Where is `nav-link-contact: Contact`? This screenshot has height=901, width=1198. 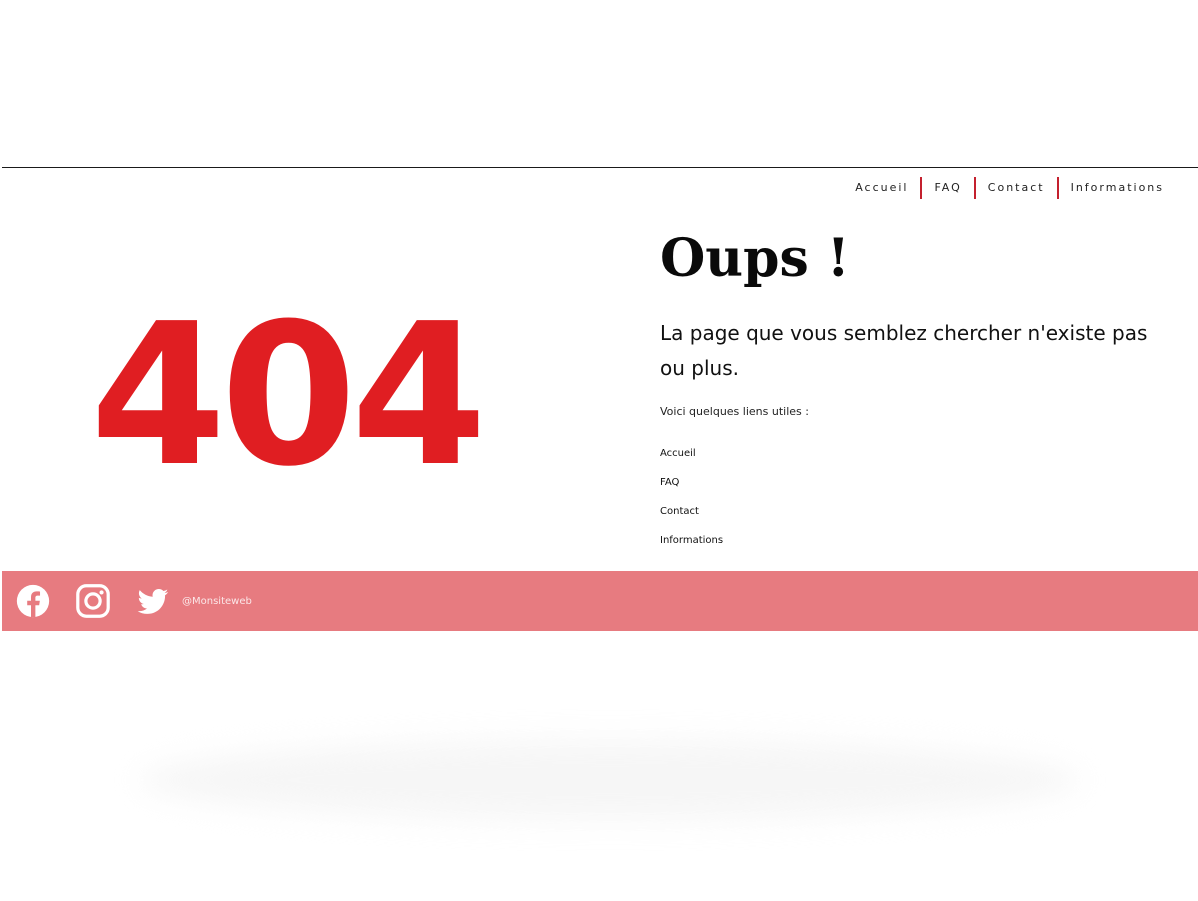 nav-link-contact: Contact is located at coordinates (1016, 188).